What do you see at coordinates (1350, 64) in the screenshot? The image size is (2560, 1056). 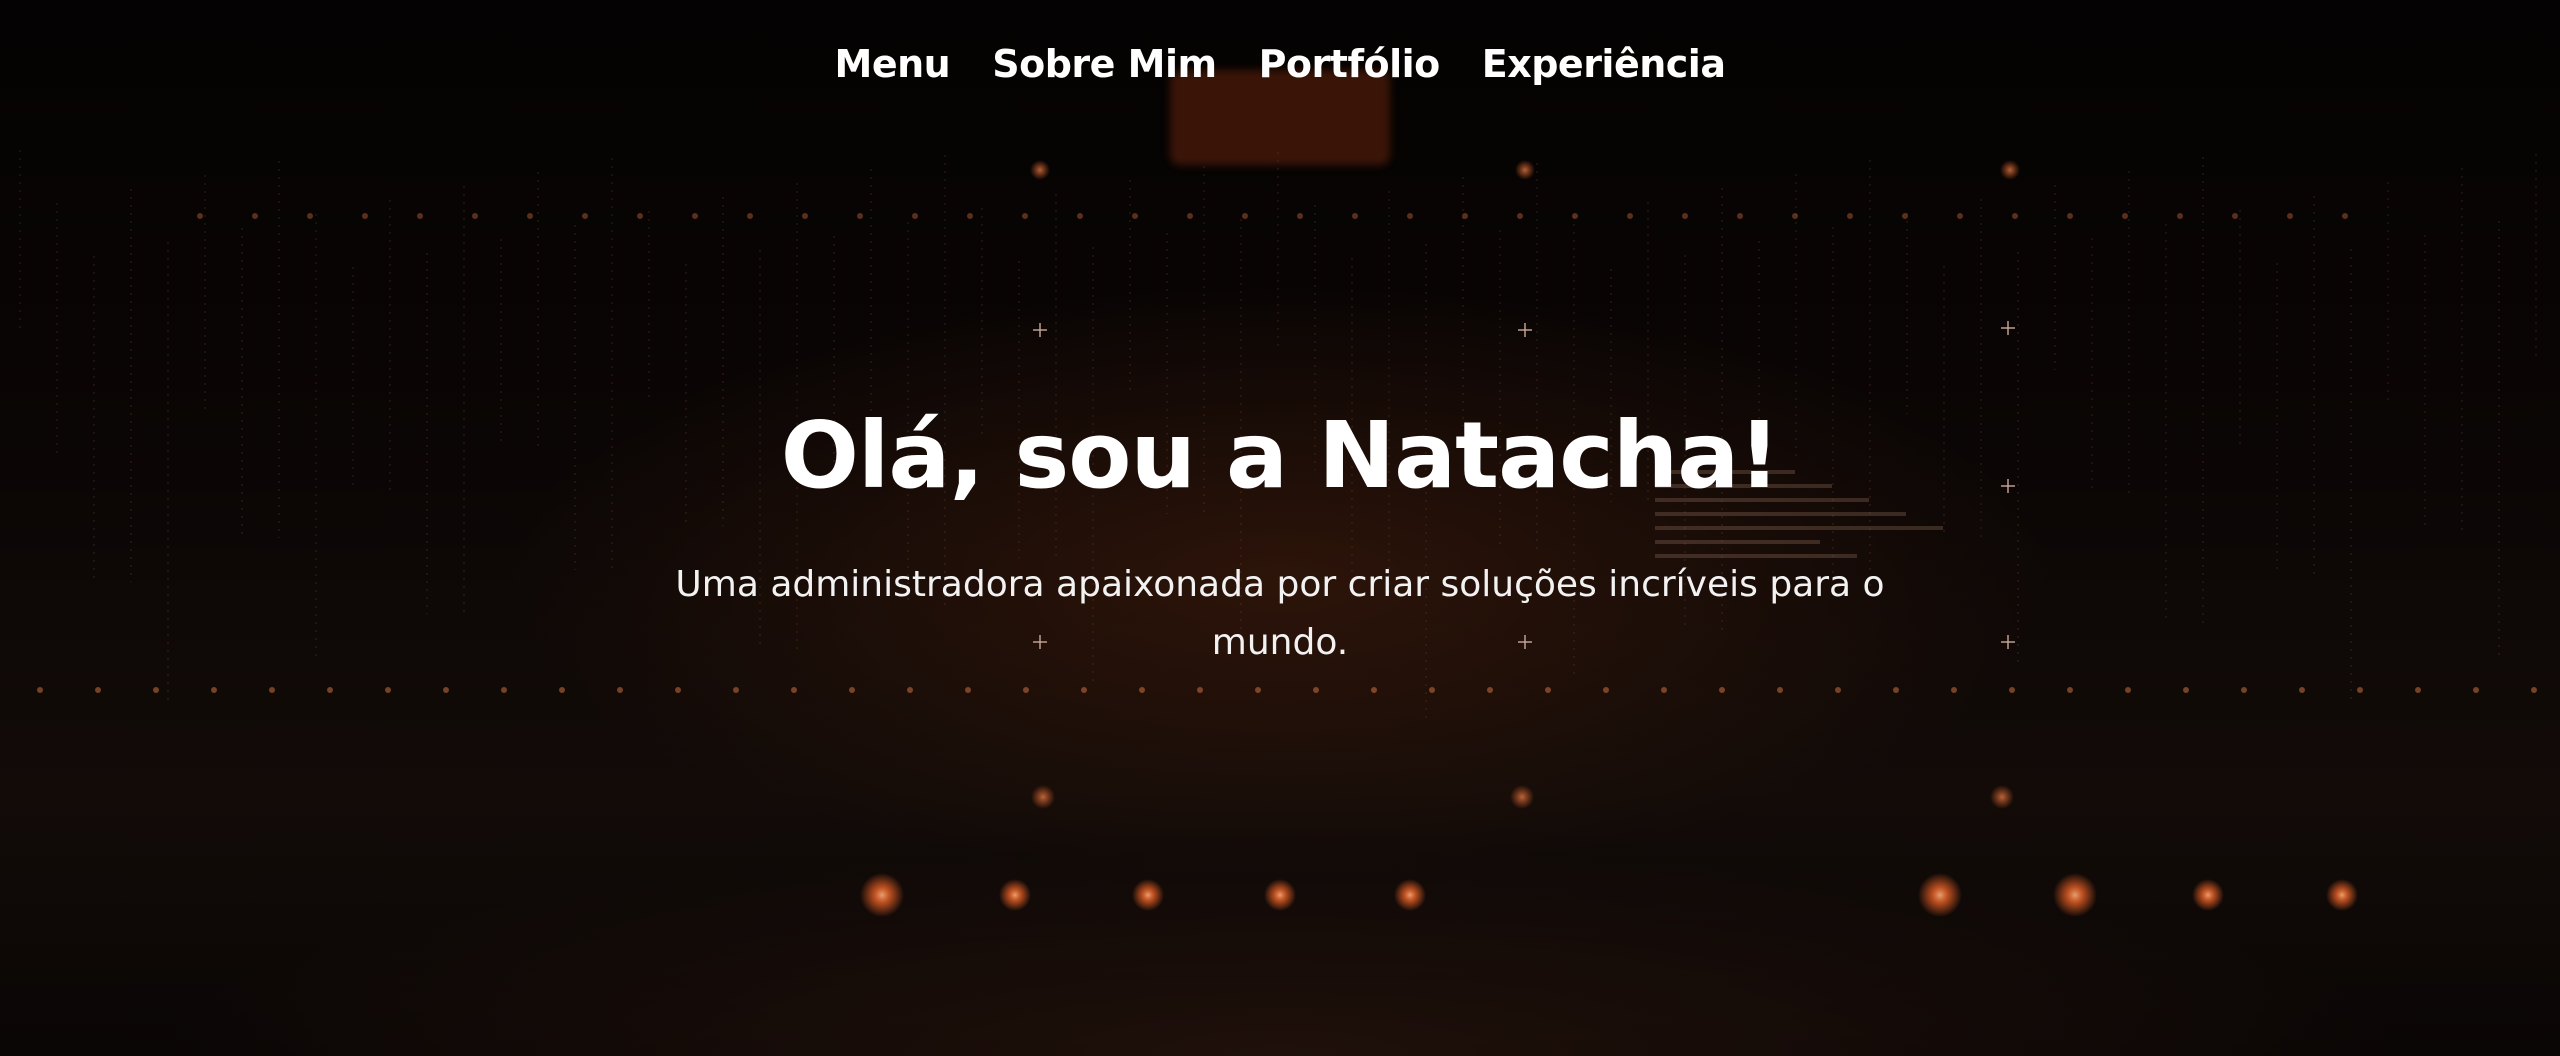 I see `nav-item-portfolio: Portfólio` at bounding box center [1350, 64].